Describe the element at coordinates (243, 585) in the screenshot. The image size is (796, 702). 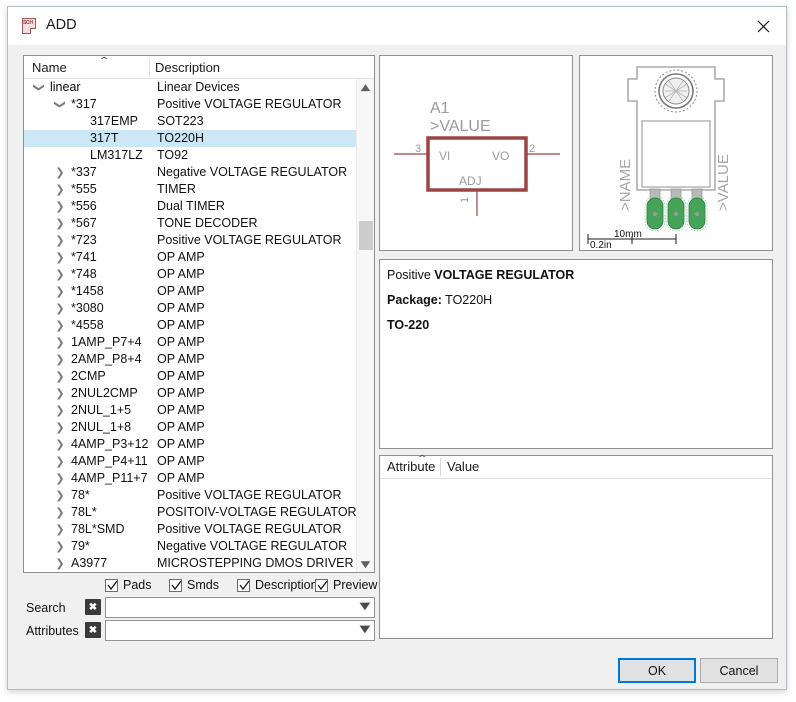
I see `checkbox-description-box` at that location.